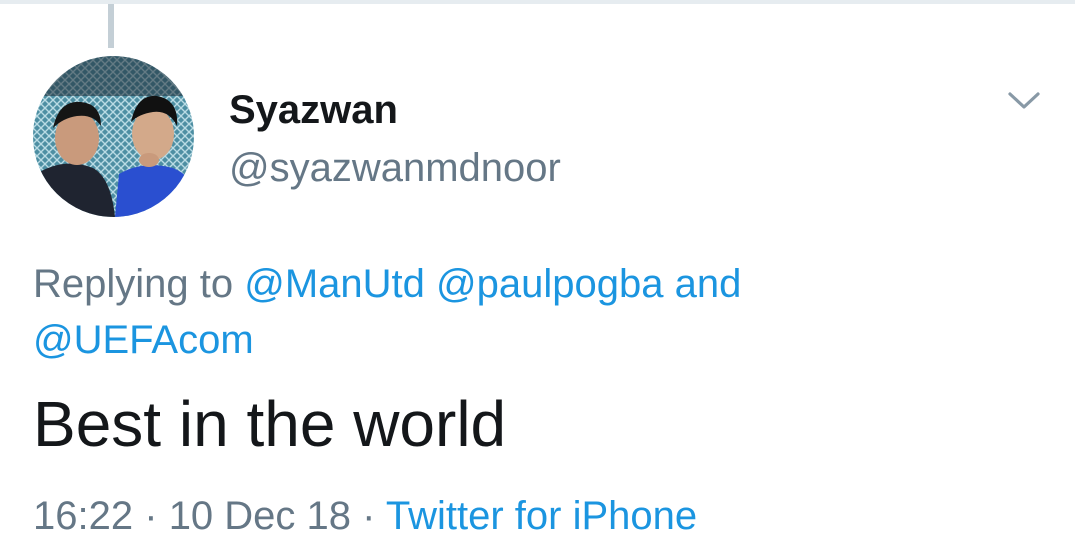  I want to click on chevron-down-icon, so click(1024, 100).